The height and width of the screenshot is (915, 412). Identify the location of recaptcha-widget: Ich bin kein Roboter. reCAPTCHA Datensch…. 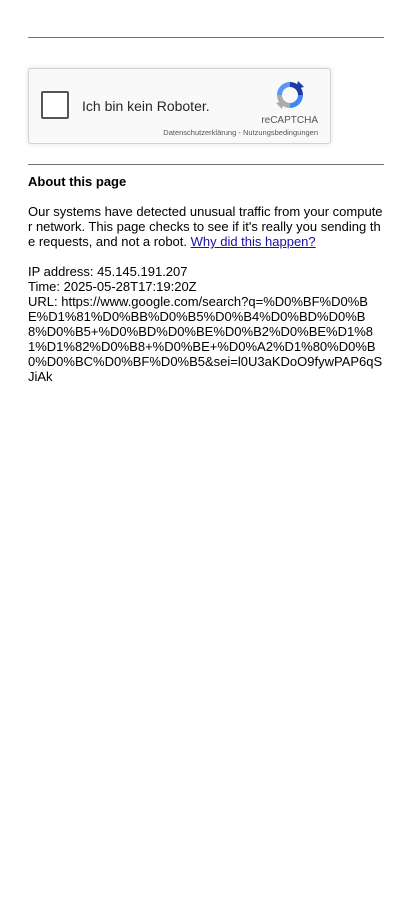
(179, 106).